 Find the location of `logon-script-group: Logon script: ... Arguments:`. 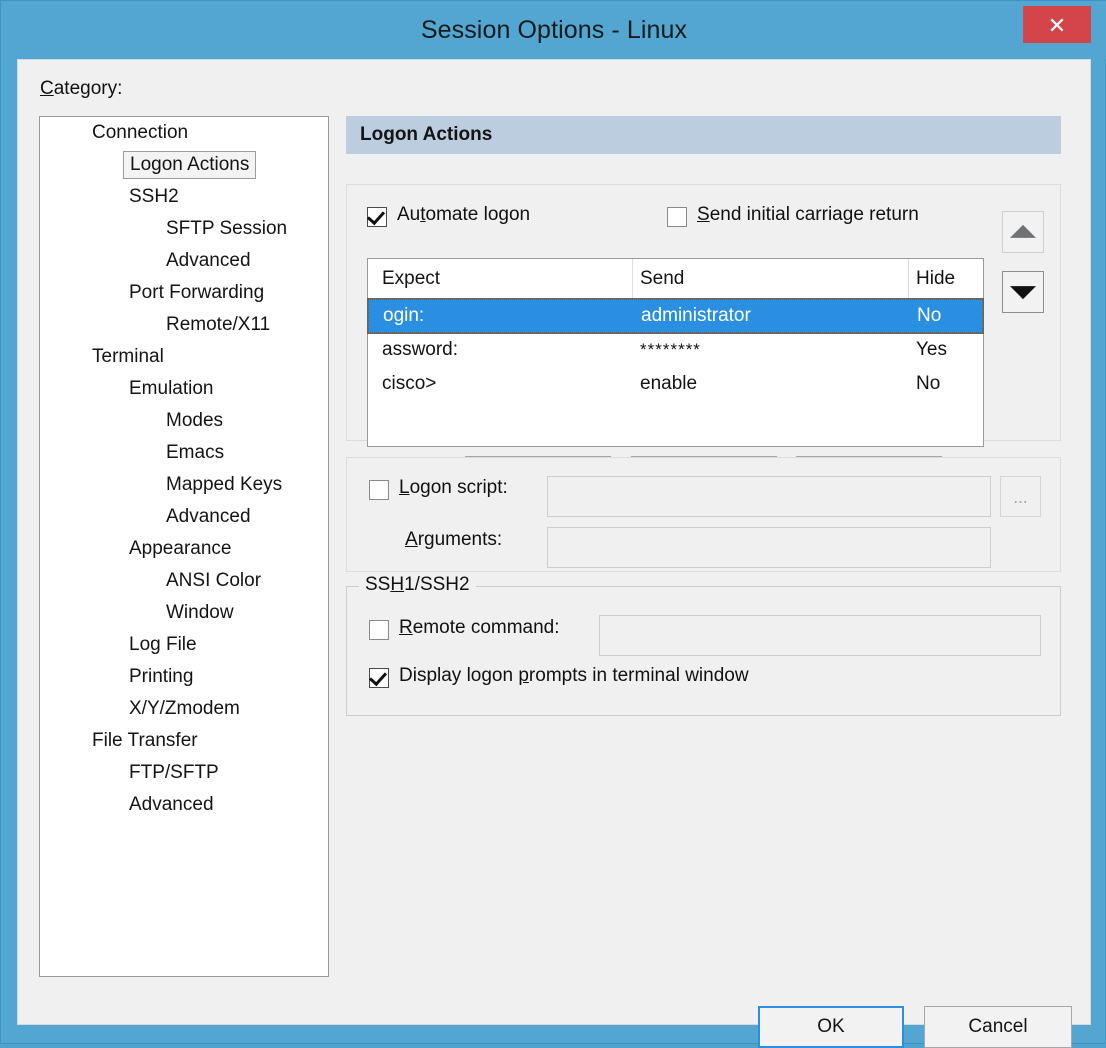

logon-script-group: Logon script: ... Arguments: is located at coordinates (703, 514).